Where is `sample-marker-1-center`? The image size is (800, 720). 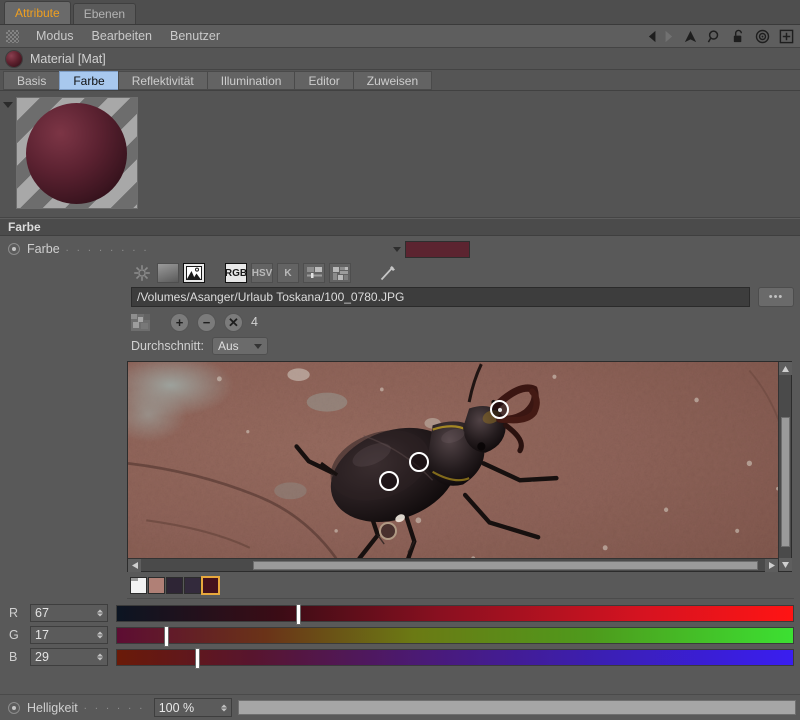 sample-marker-1-center is located at coordinates (499, 409).